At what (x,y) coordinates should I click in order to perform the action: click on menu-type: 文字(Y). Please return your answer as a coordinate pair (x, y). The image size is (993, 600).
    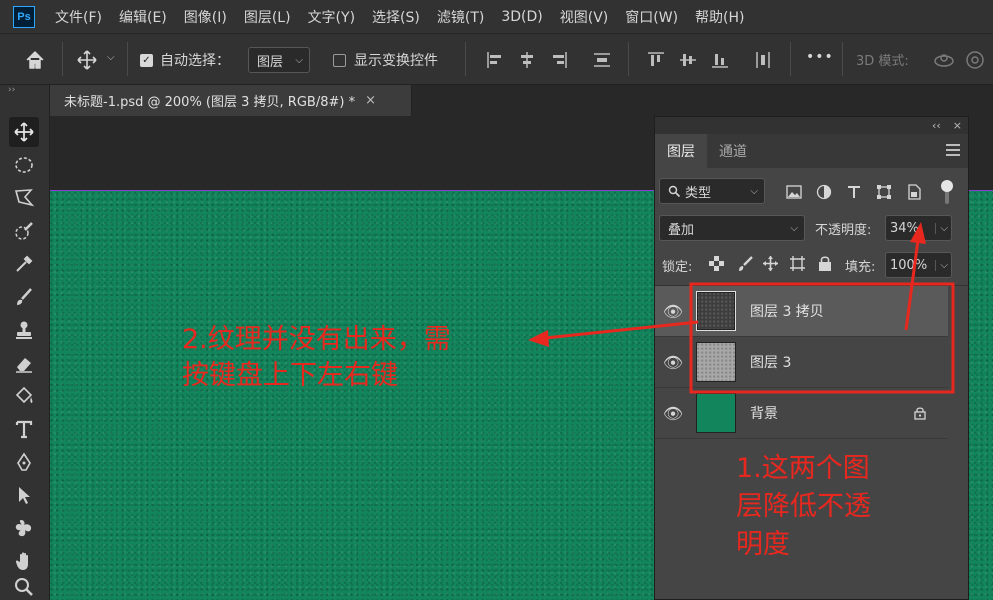
    Looking at the image, I should click on (331, 17).